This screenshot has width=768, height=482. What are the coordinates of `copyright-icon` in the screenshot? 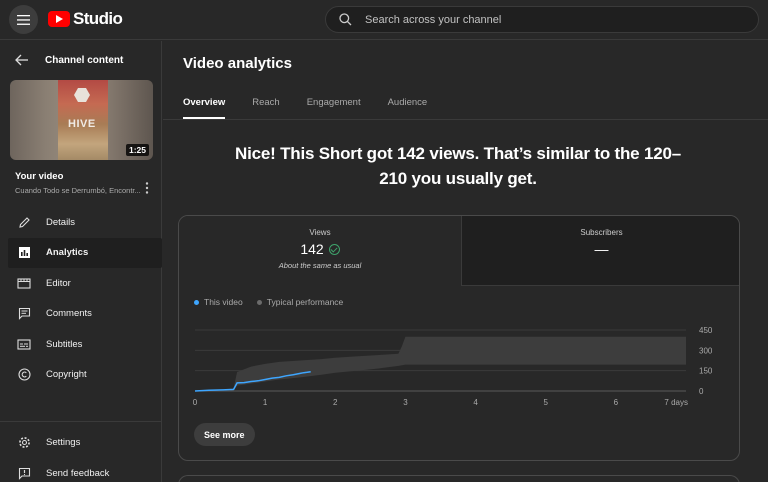 It's located at (24, 375).